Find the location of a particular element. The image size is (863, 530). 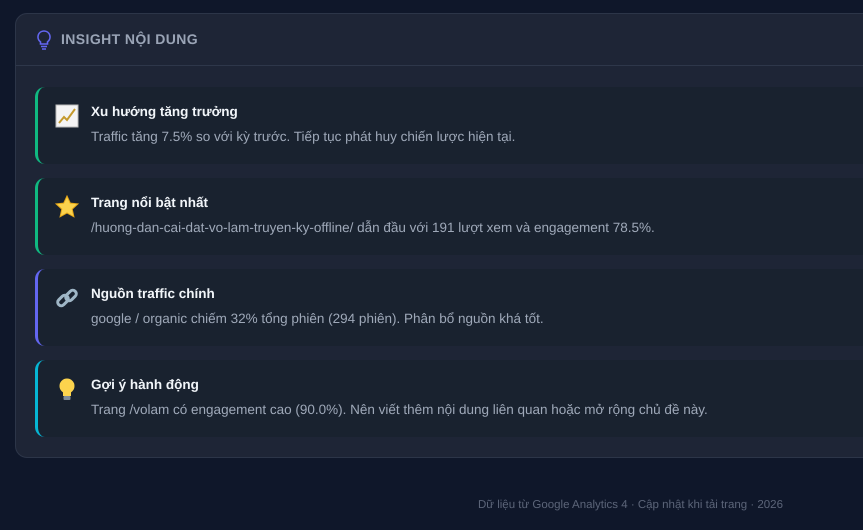

insight-text: /huong-dan-cai-dat-vo-lam-truyen-ky-offline/ dẫn đầu với 191 lượt xem và engagement 78.5%. is located at coordinates (373, 228).